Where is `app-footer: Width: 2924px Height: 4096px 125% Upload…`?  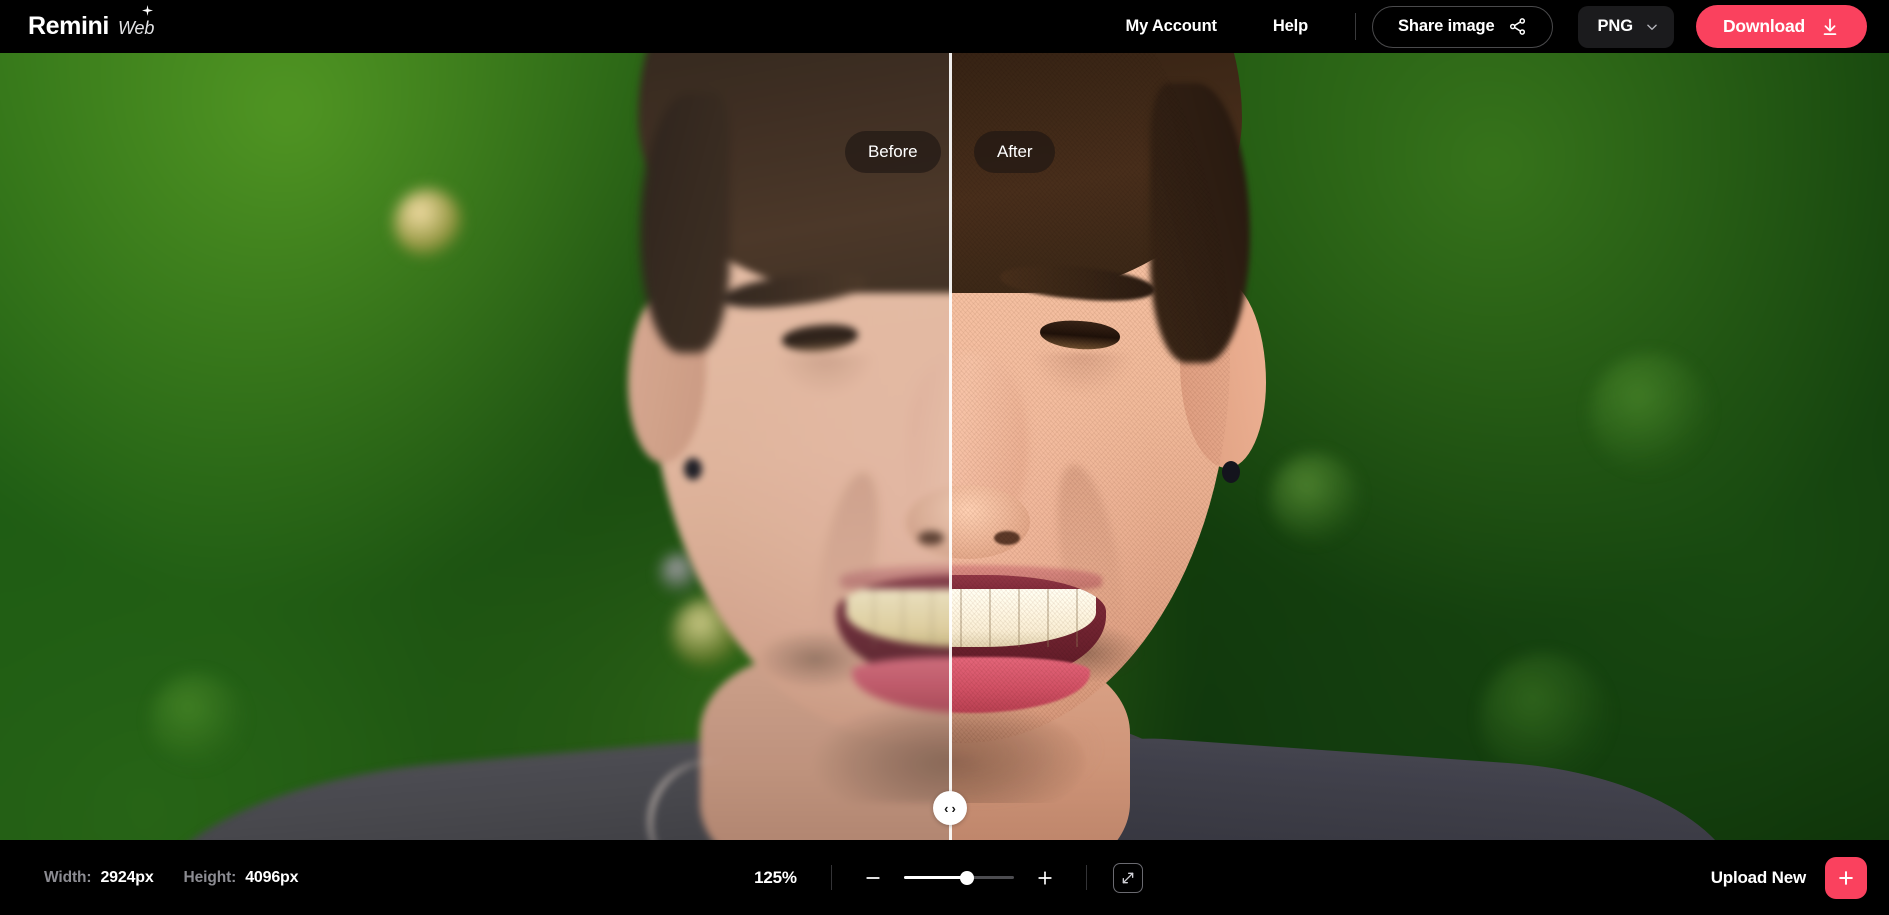 app-footer: Width: 2924px Height: 4096px 125% Upload… is located at coordinates (944, 877).